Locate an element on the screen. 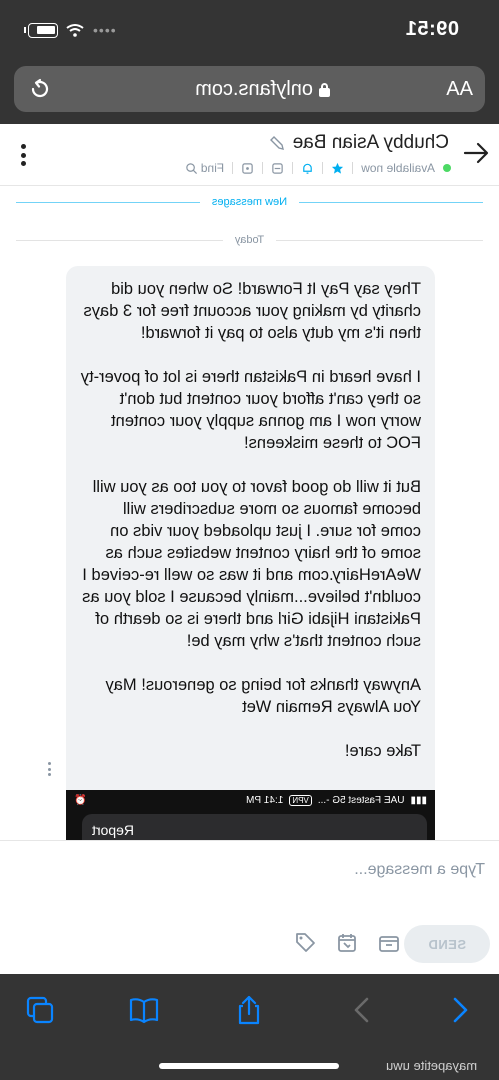 The width and height of the screenshot is (499, 1080). message-composer: SEND is located at coordinates (249, 907).